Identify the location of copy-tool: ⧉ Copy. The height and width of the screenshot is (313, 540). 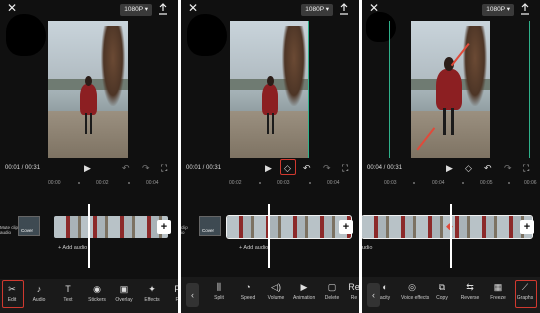
(442, 291).